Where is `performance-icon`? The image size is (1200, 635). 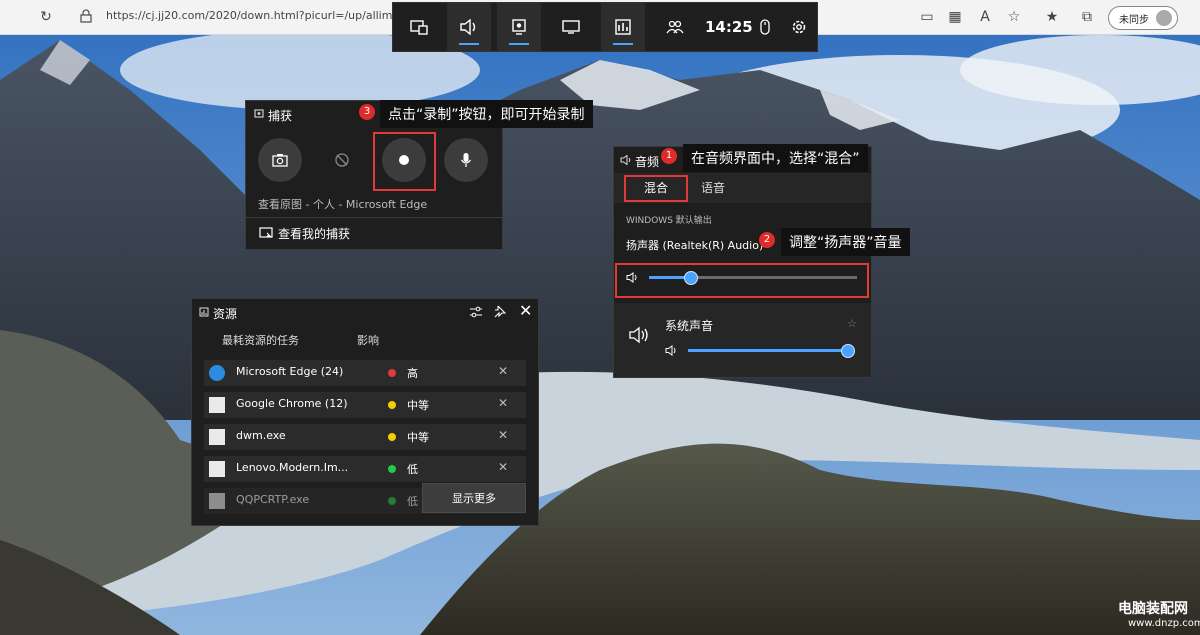 performance-icon is located at coordinates (571, 27).